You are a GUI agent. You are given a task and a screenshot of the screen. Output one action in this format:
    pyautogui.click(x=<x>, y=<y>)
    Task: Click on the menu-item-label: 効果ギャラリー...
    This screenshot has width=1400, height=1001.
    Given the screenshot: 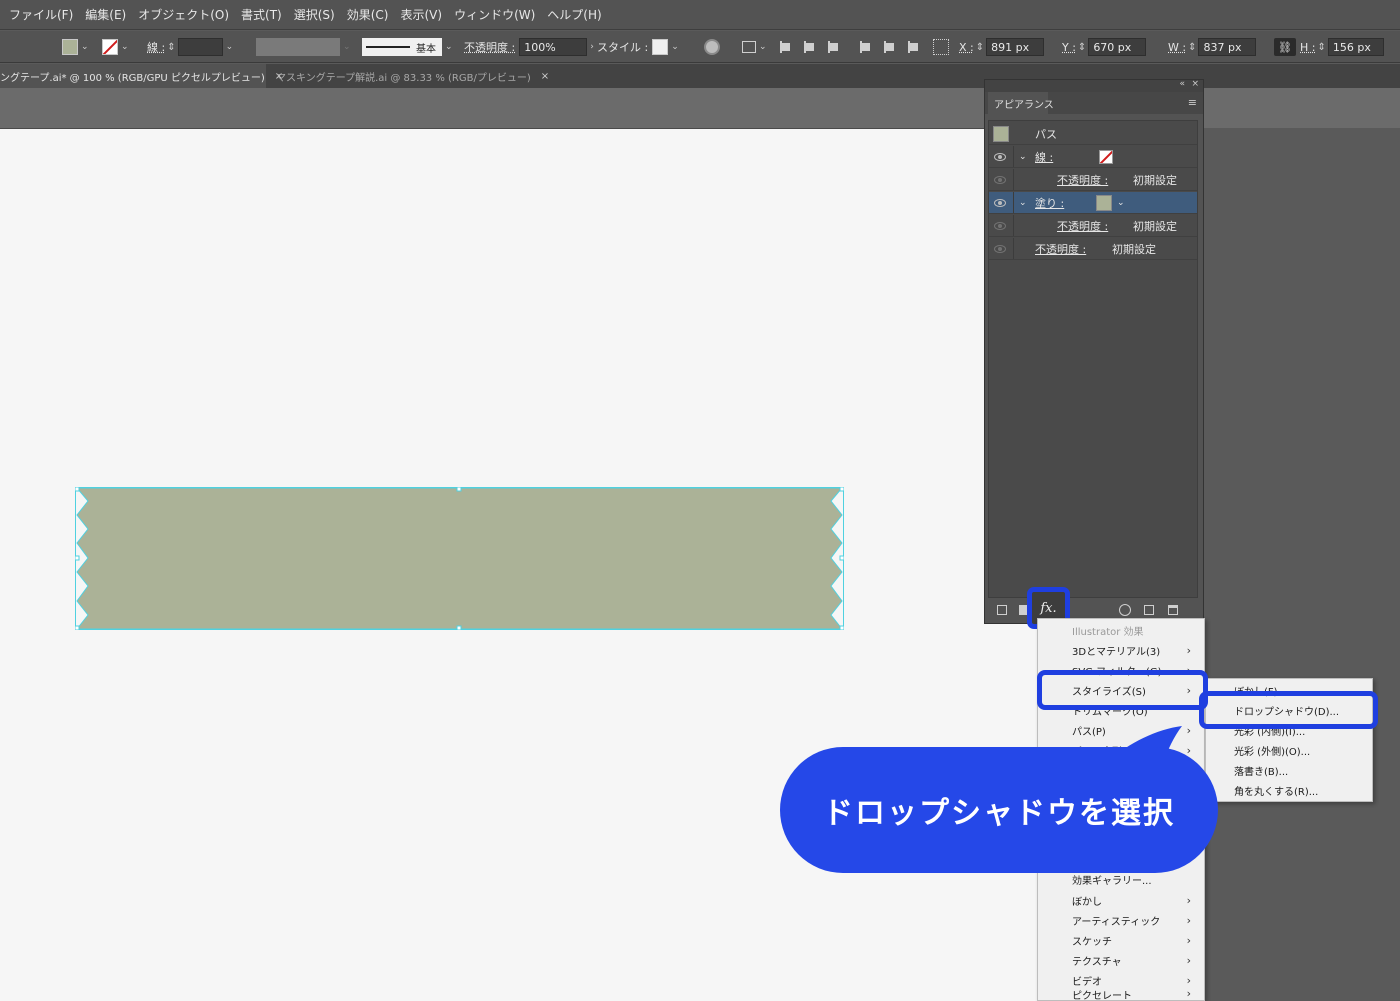 What is the action you would take?
    pyautogui.click(x=1112, y=881)
    